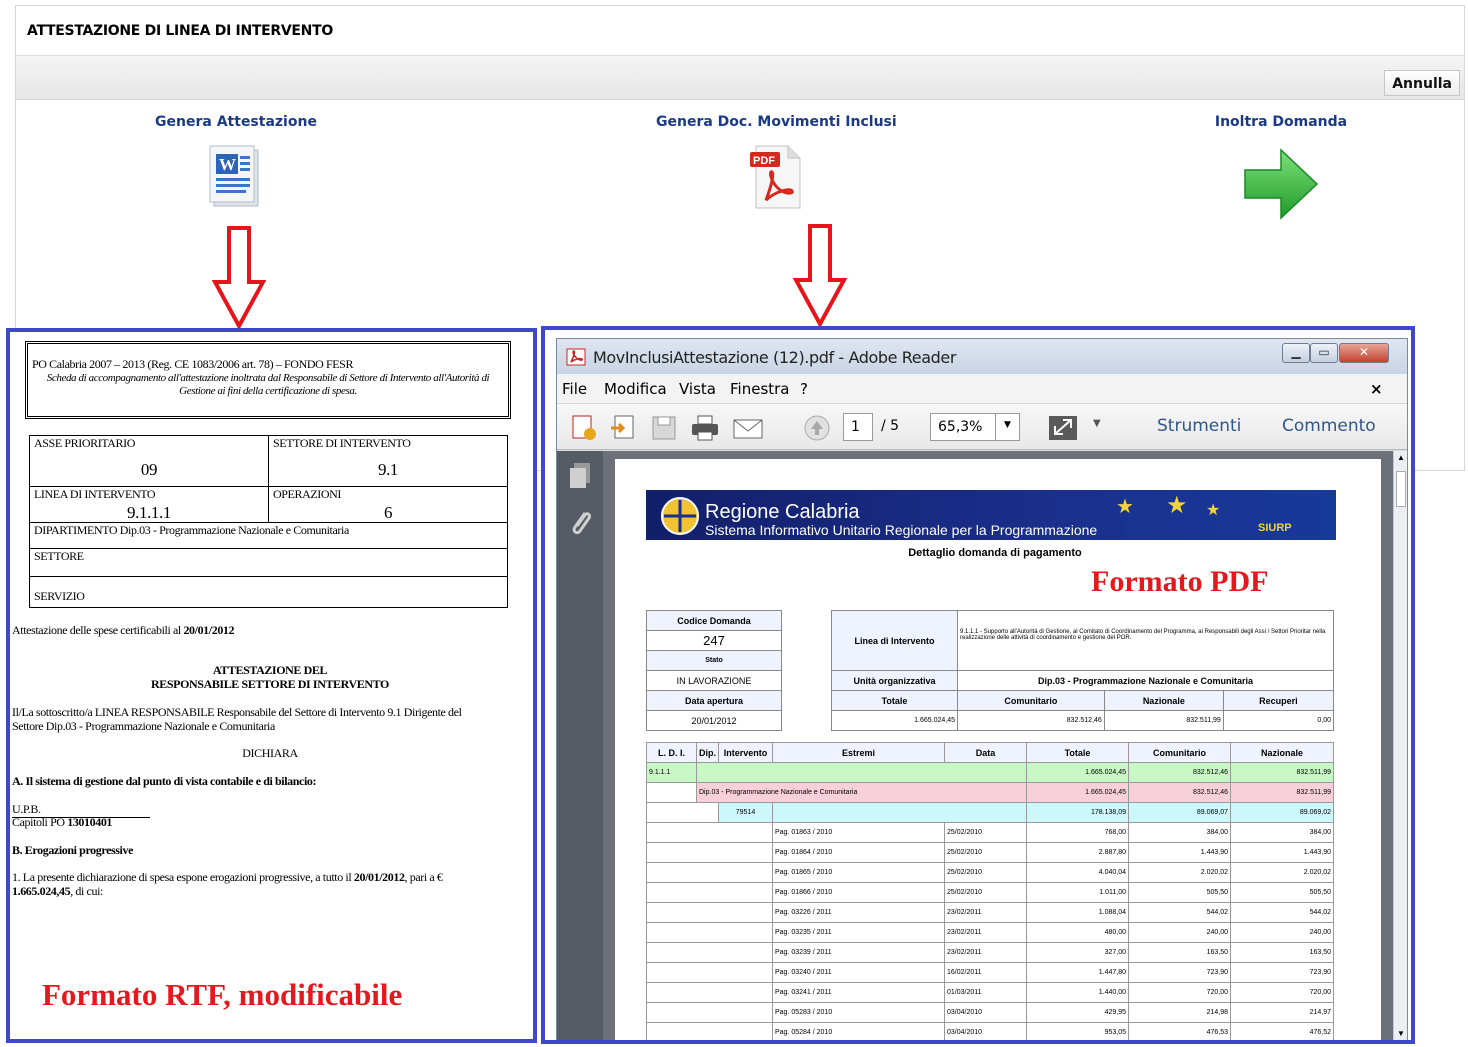 The height and width of the screenshot is (1047, 1468). Describe the element at coordinates (1282, 952) in the screenshot. I see `cell: 163,50` at that location.